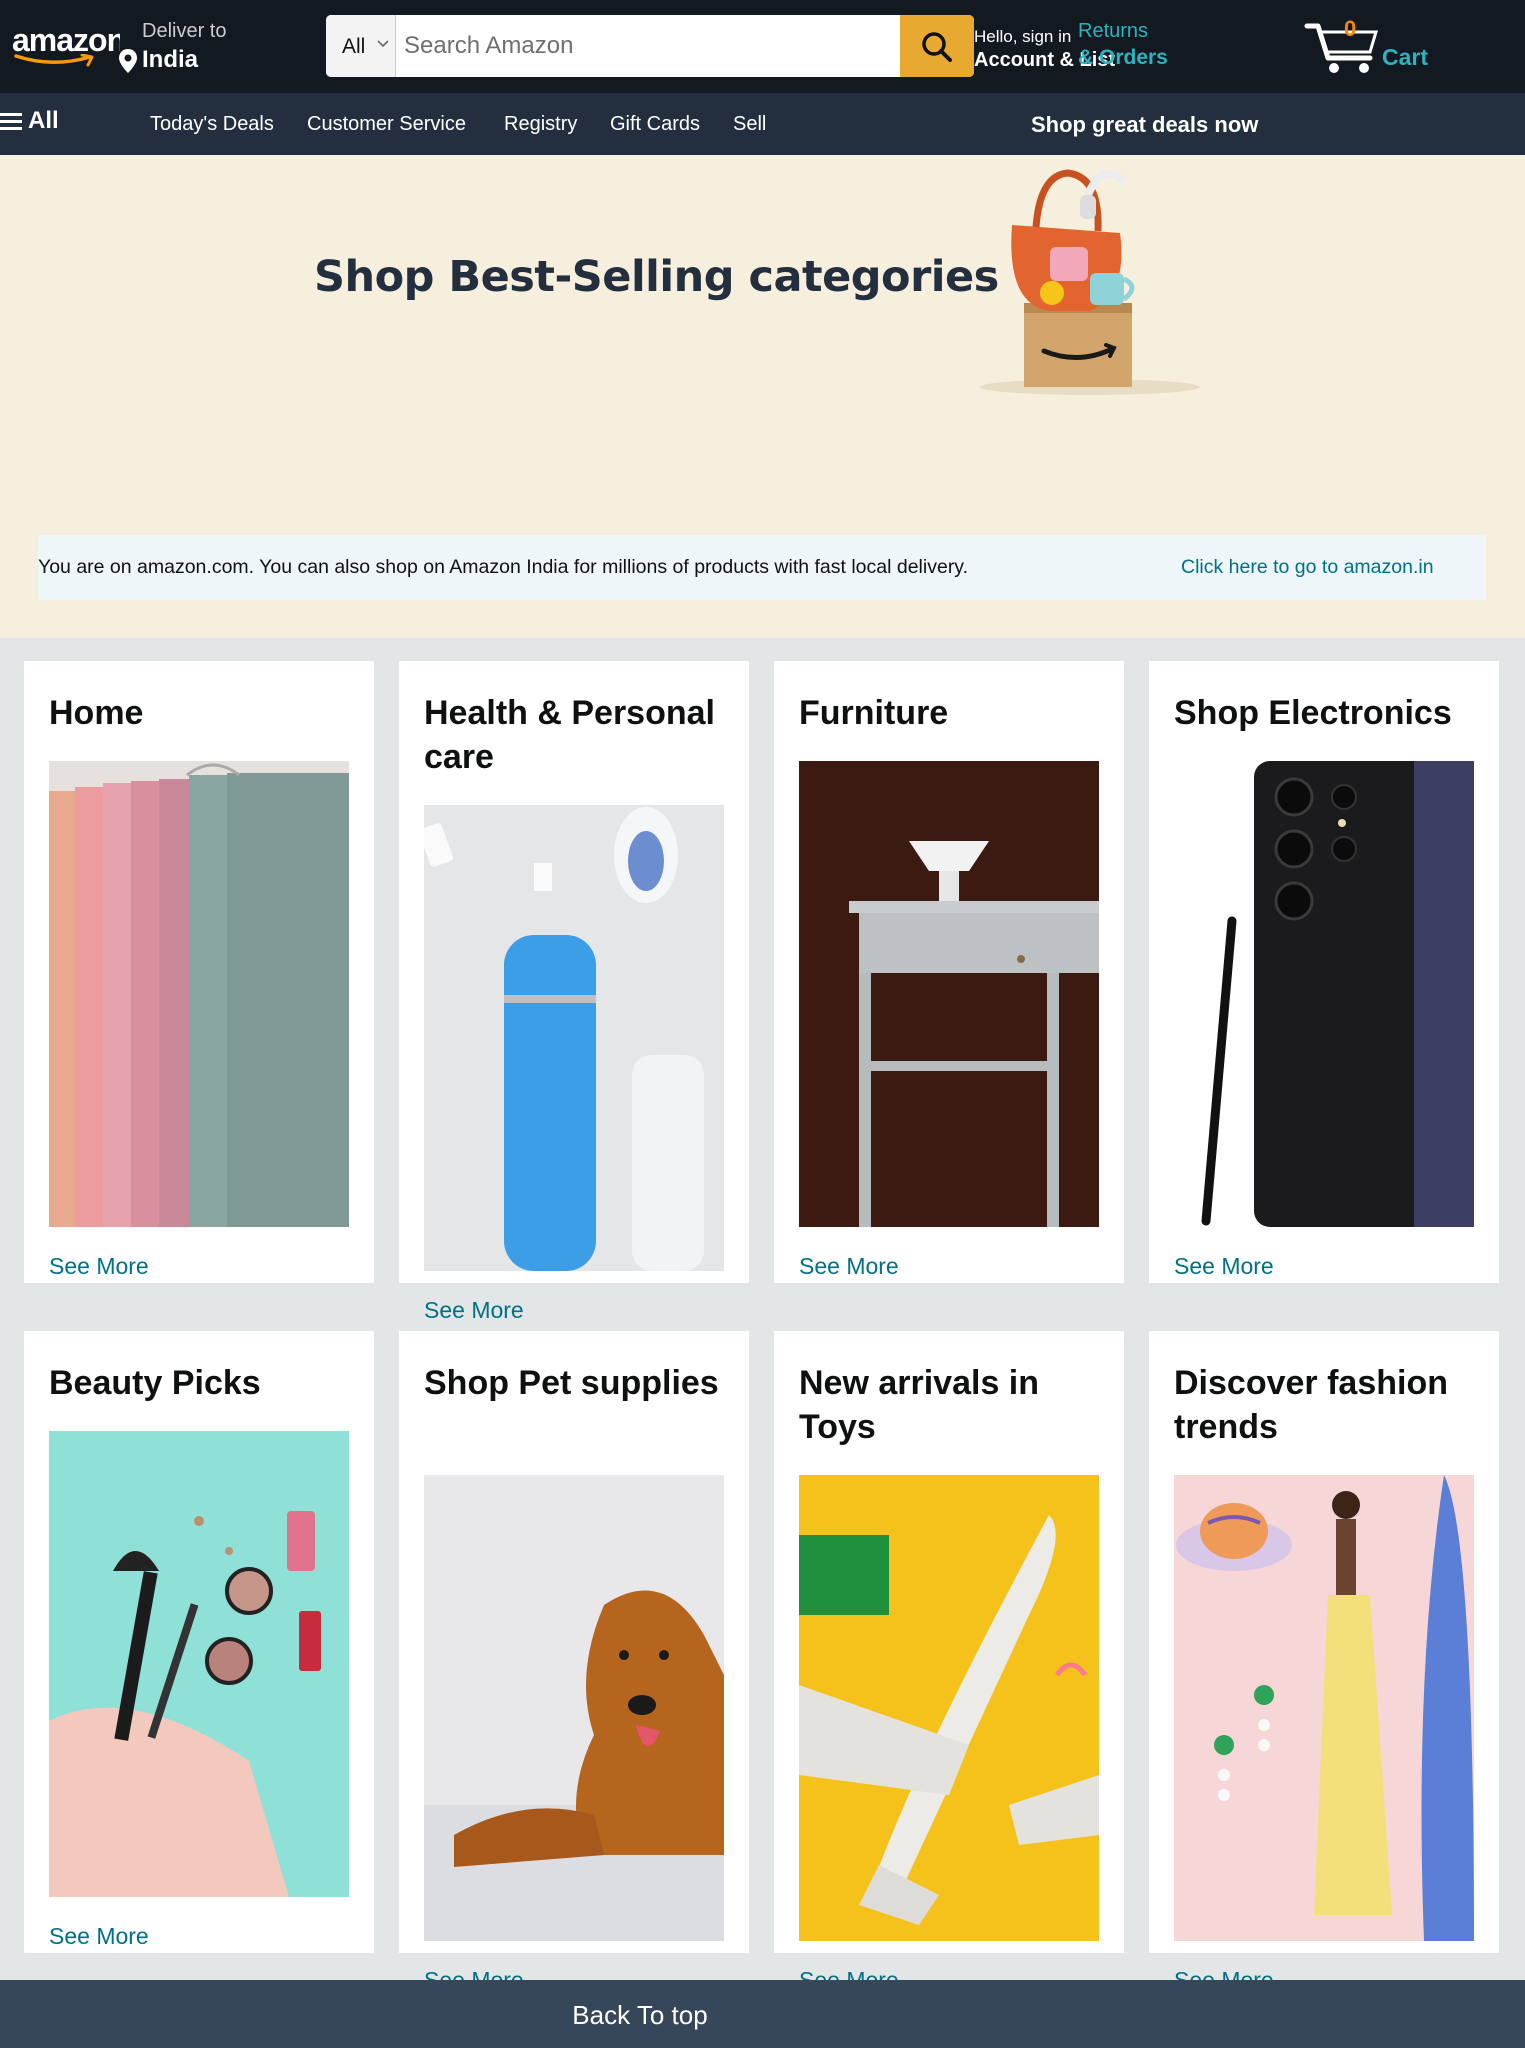 The image size is (1525, 2048). I want to click on toy-airplane-illustration, so click(949, 1708).